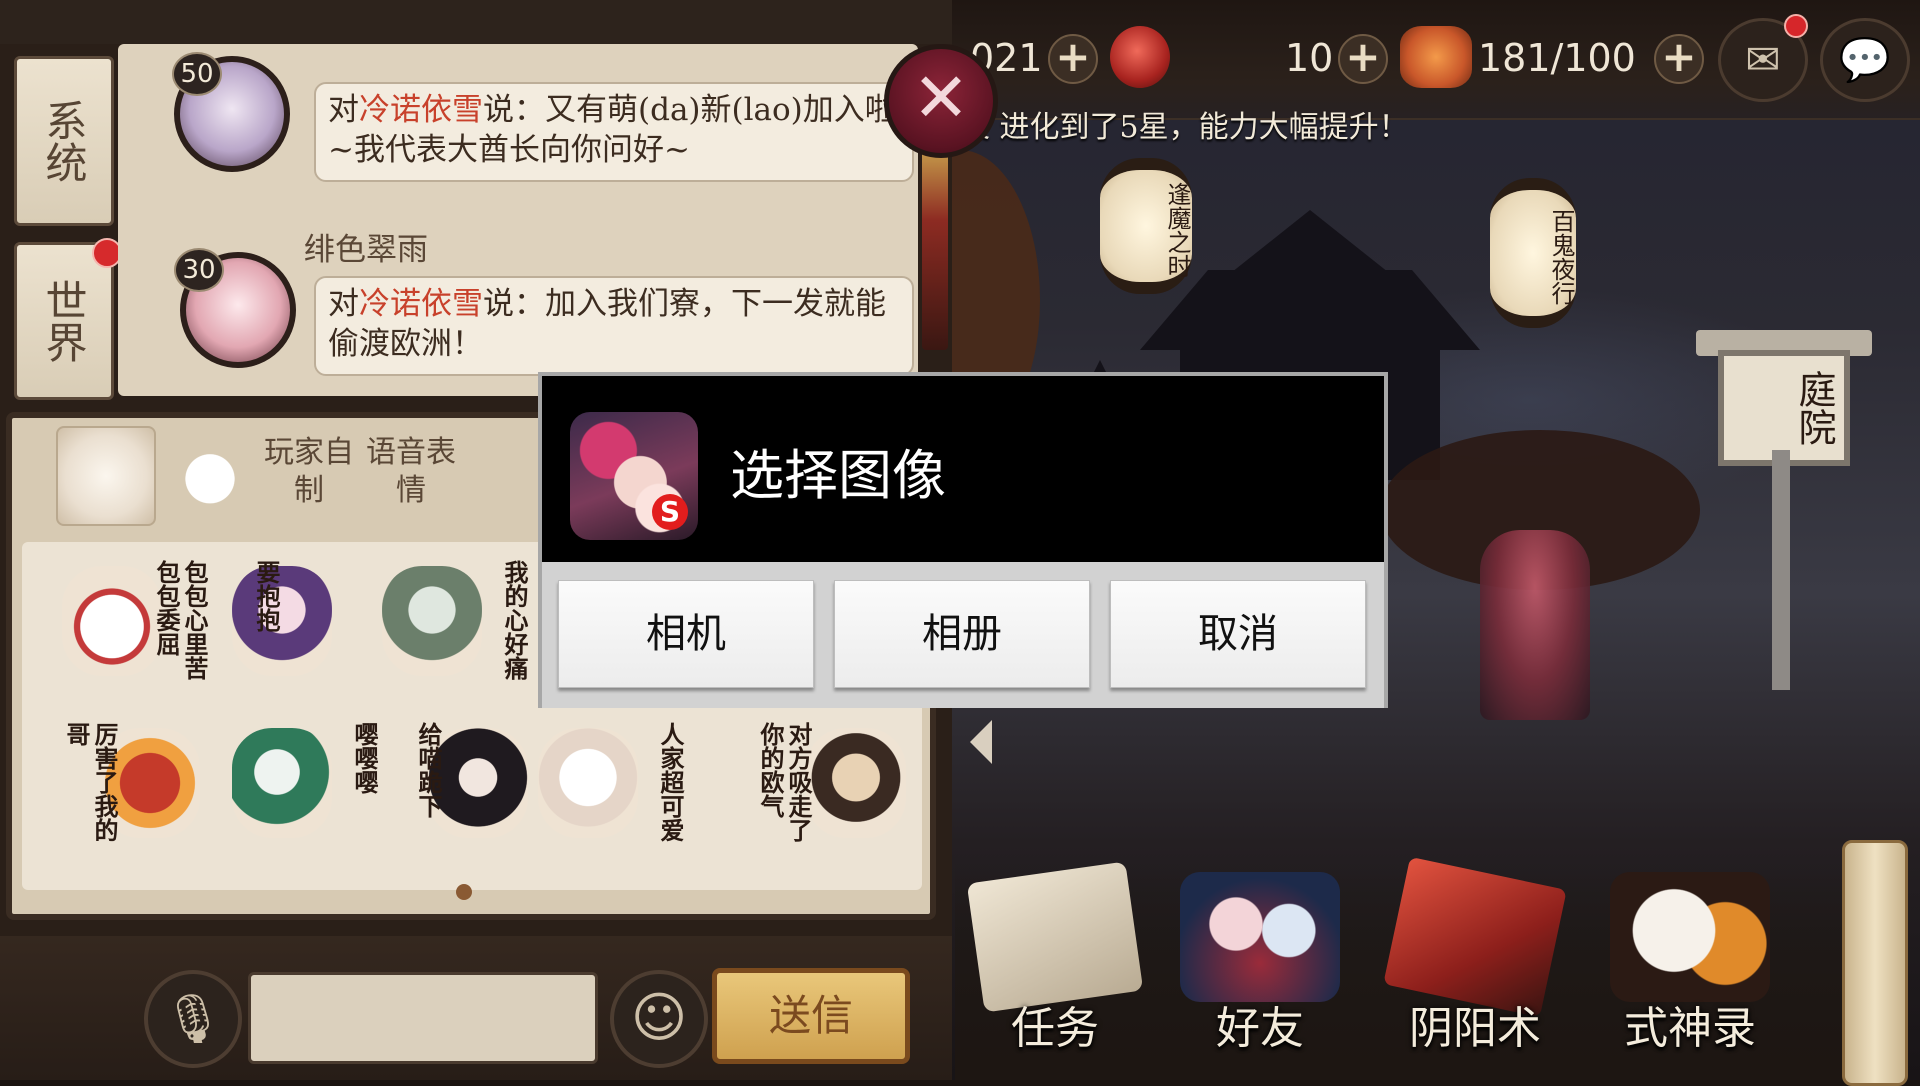 This screenshot has height=1086, width=1920. I want to click on mail-notification-dot, so click(1796, 26).